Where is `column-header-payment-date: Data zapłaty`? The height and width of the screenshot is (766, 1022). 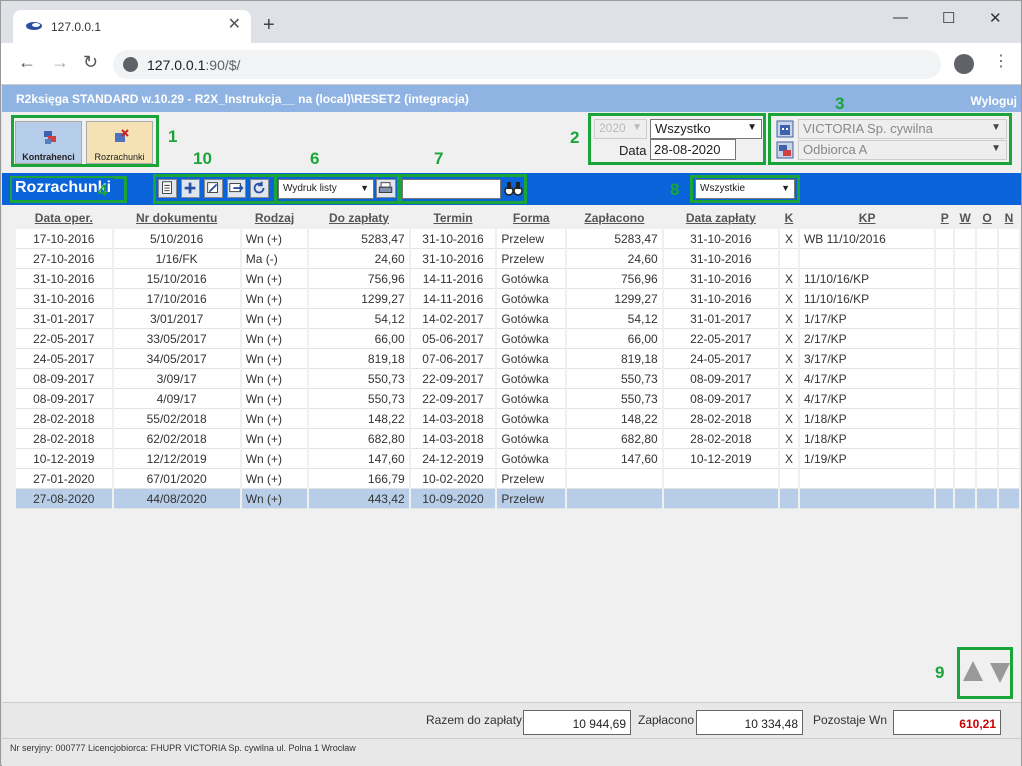 column-header-payment-date: Data zapłaty is located at coordinates (720, 218).